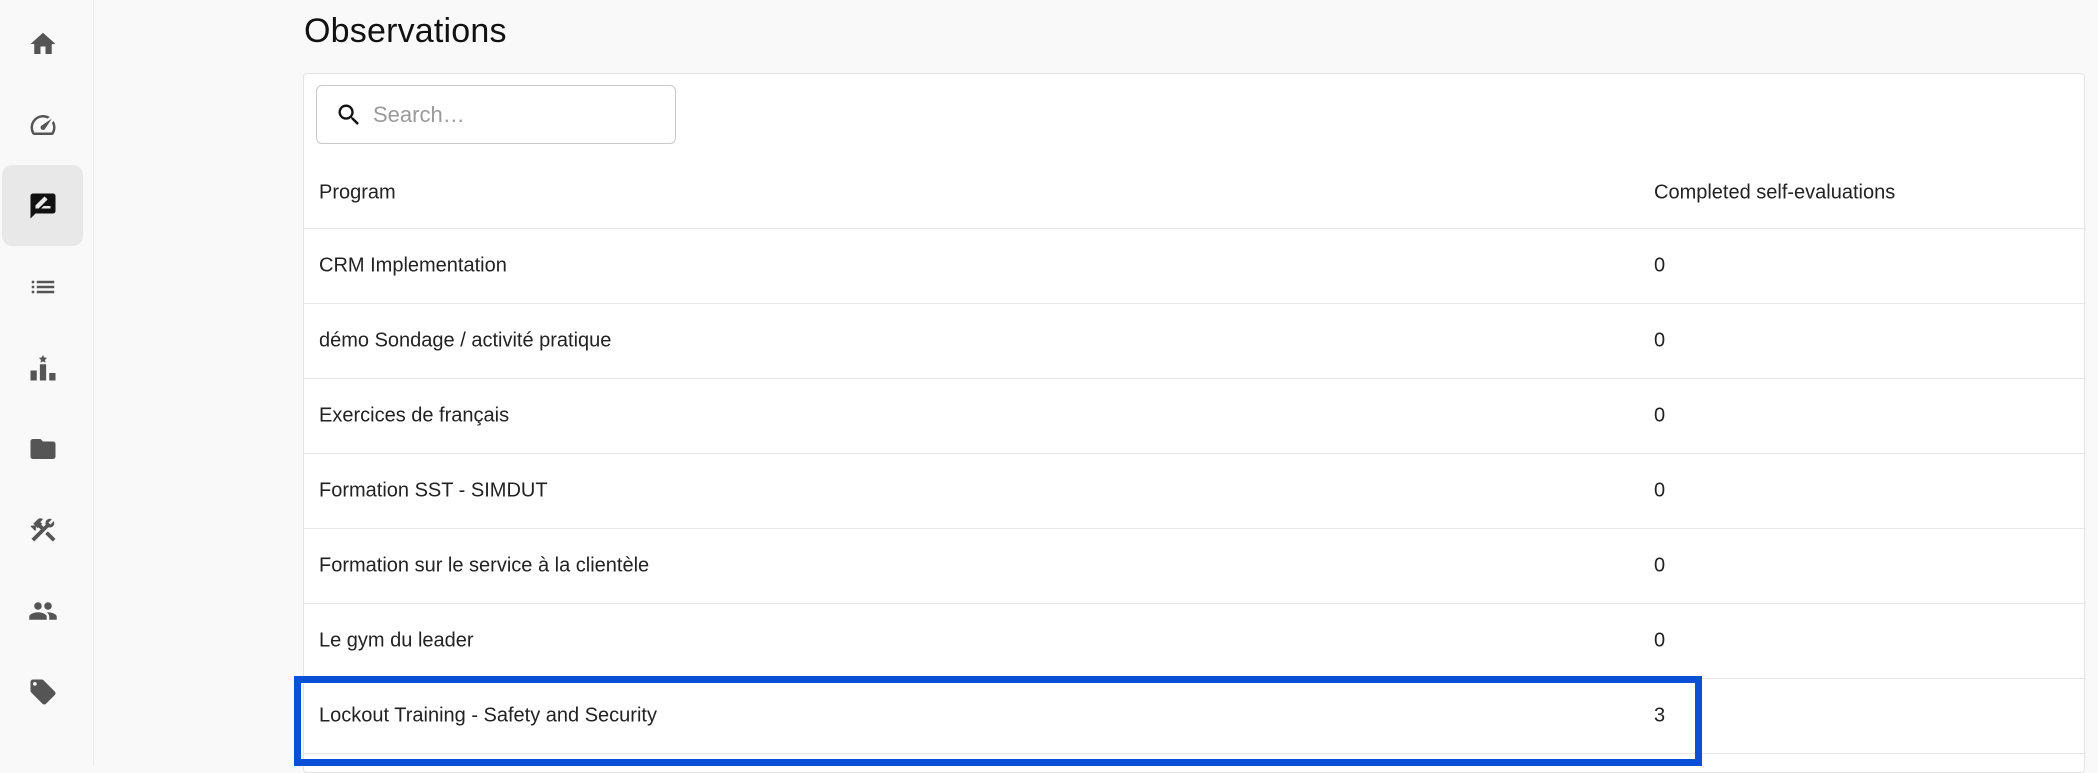 This screenshot has width=2098, height=773. I want to click on column-header-completed: Completed self-evaluations, so click(1774, 193).